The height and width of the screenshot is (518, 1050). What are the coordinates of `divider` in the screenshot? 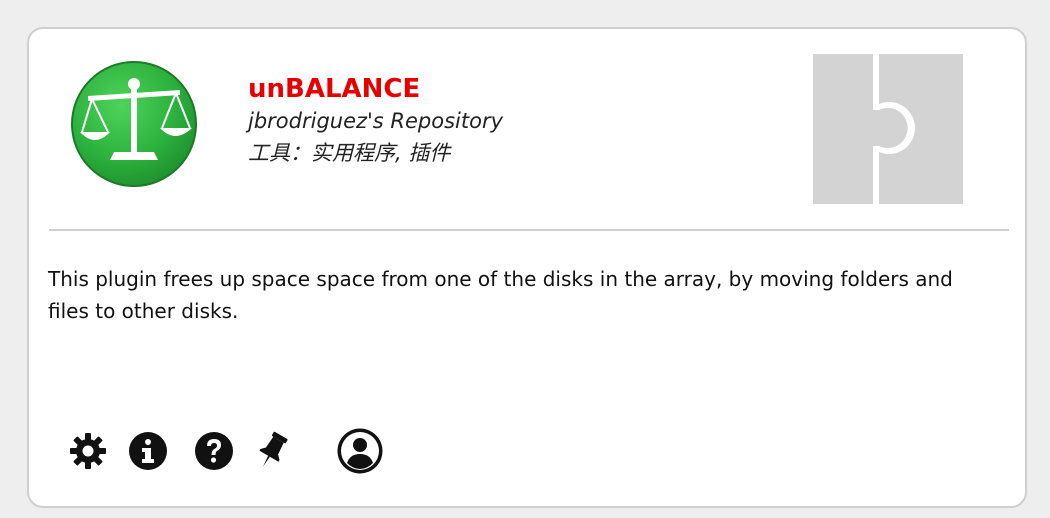 It's located at (529, 230).